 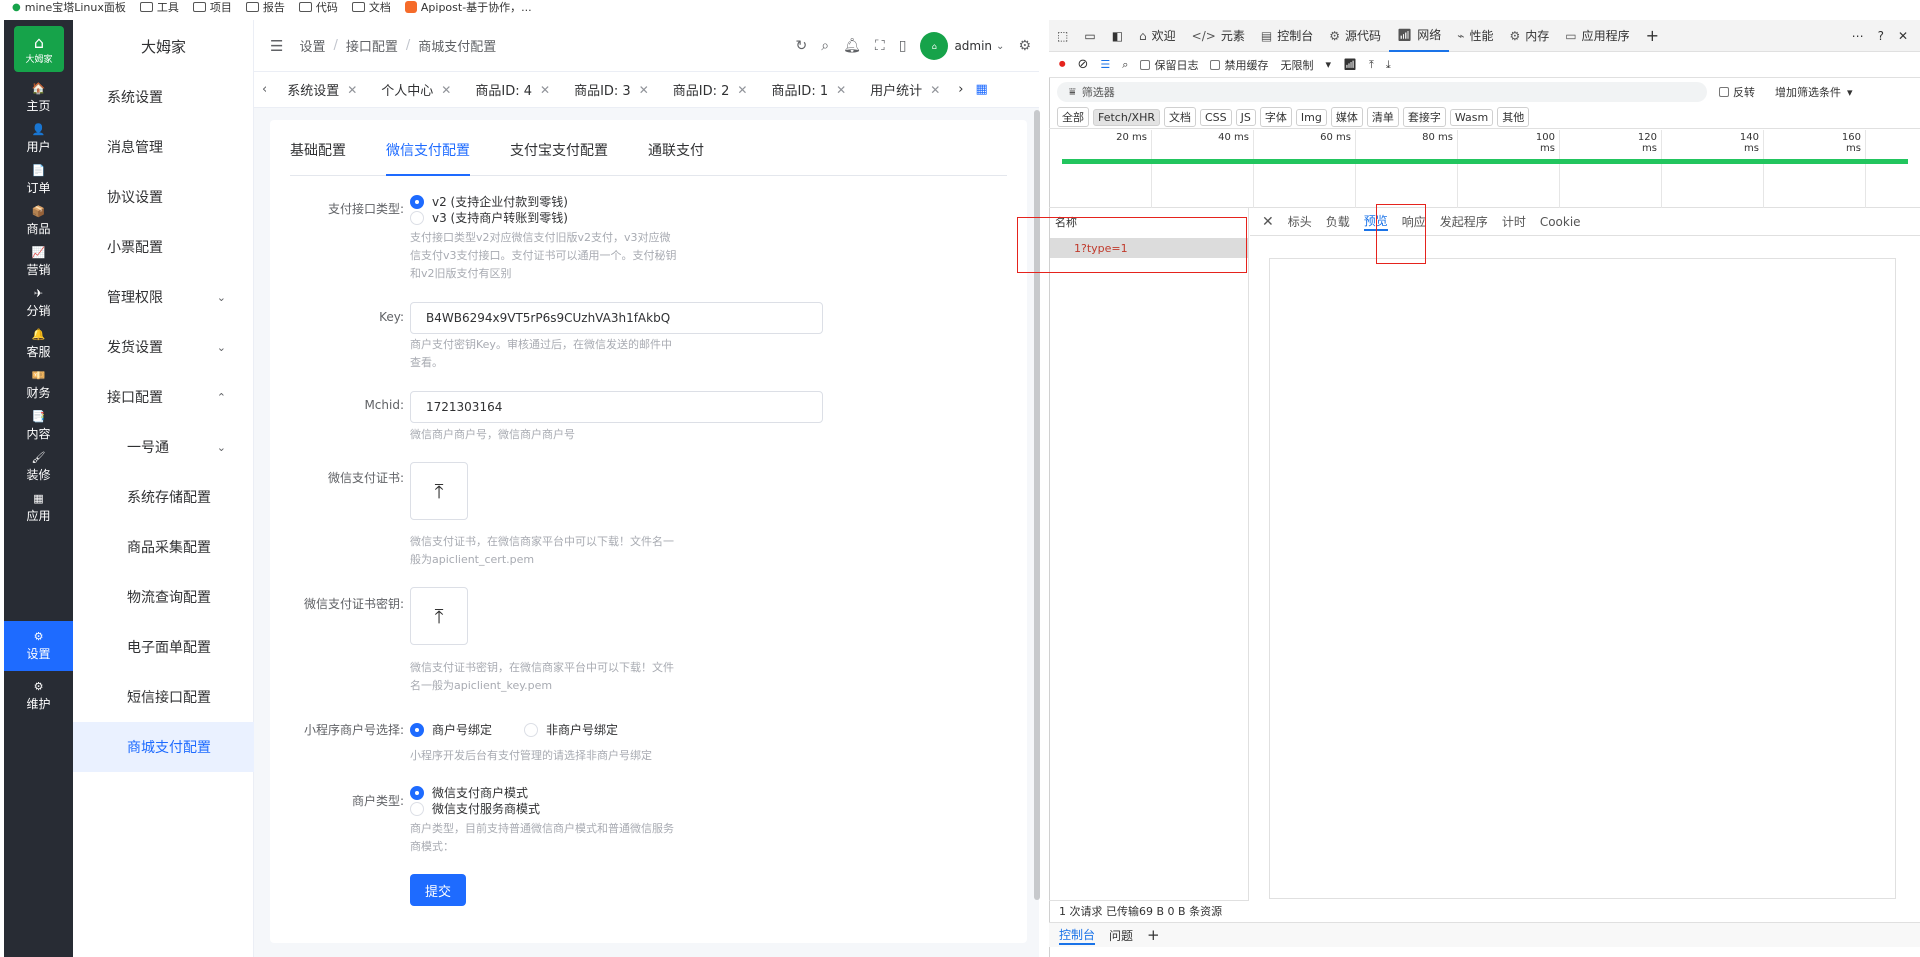 I want to click on throttle-select: 无限制, so click(x=1296, y=65).